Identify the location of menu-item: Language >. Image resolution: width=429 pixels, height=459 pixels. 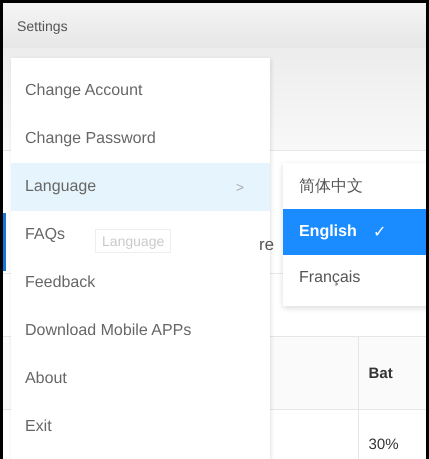
(140, 187).